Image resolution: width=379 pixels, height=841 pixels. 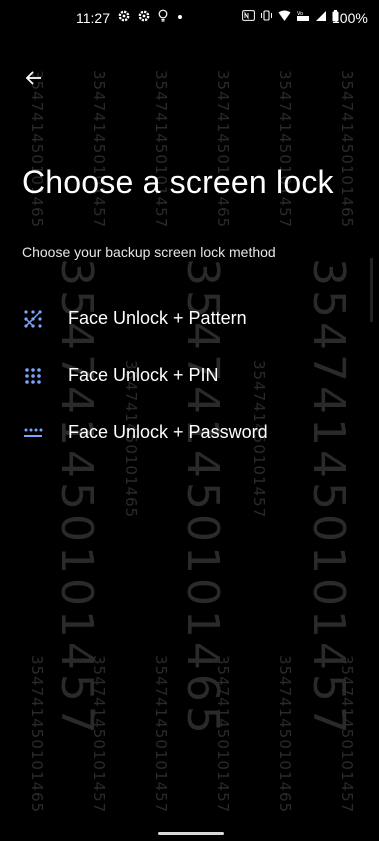 What do you see at coordinates (157, 318) in the screenshot?
I see `option-label: Face Unlock + Pattern` at bounding box center [157, 318].